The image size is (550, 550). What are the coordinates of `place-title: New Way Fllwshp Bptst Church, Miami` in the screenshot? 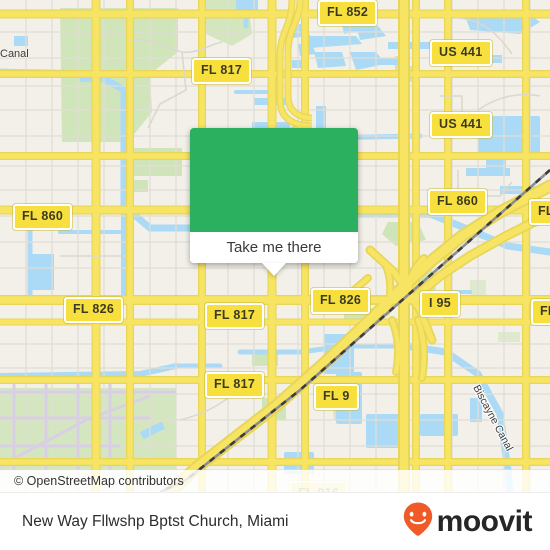 It's located at (155, 521).